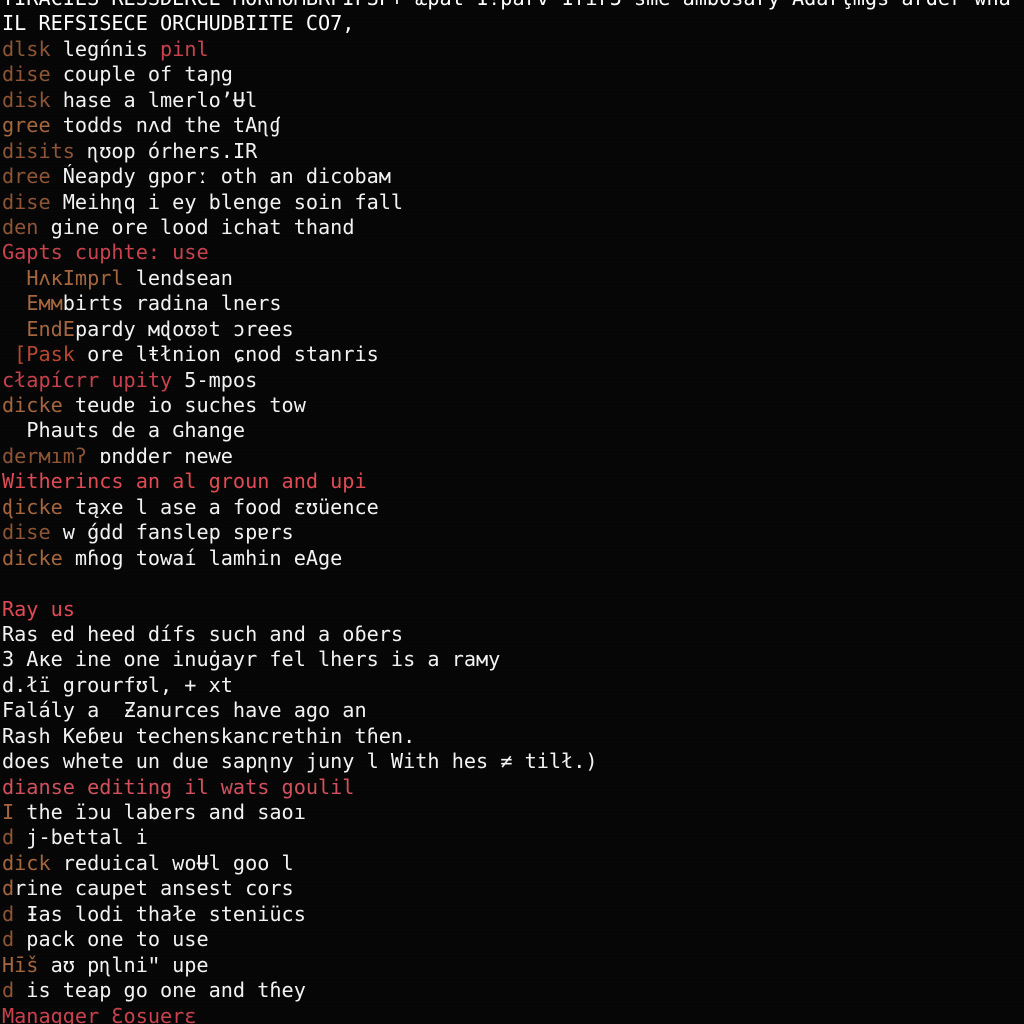  What do you see at coordinates (87, 379) in the screenshot?
I see `console-section-heading: cłapícrr upity` at bounding box center [87, 379].